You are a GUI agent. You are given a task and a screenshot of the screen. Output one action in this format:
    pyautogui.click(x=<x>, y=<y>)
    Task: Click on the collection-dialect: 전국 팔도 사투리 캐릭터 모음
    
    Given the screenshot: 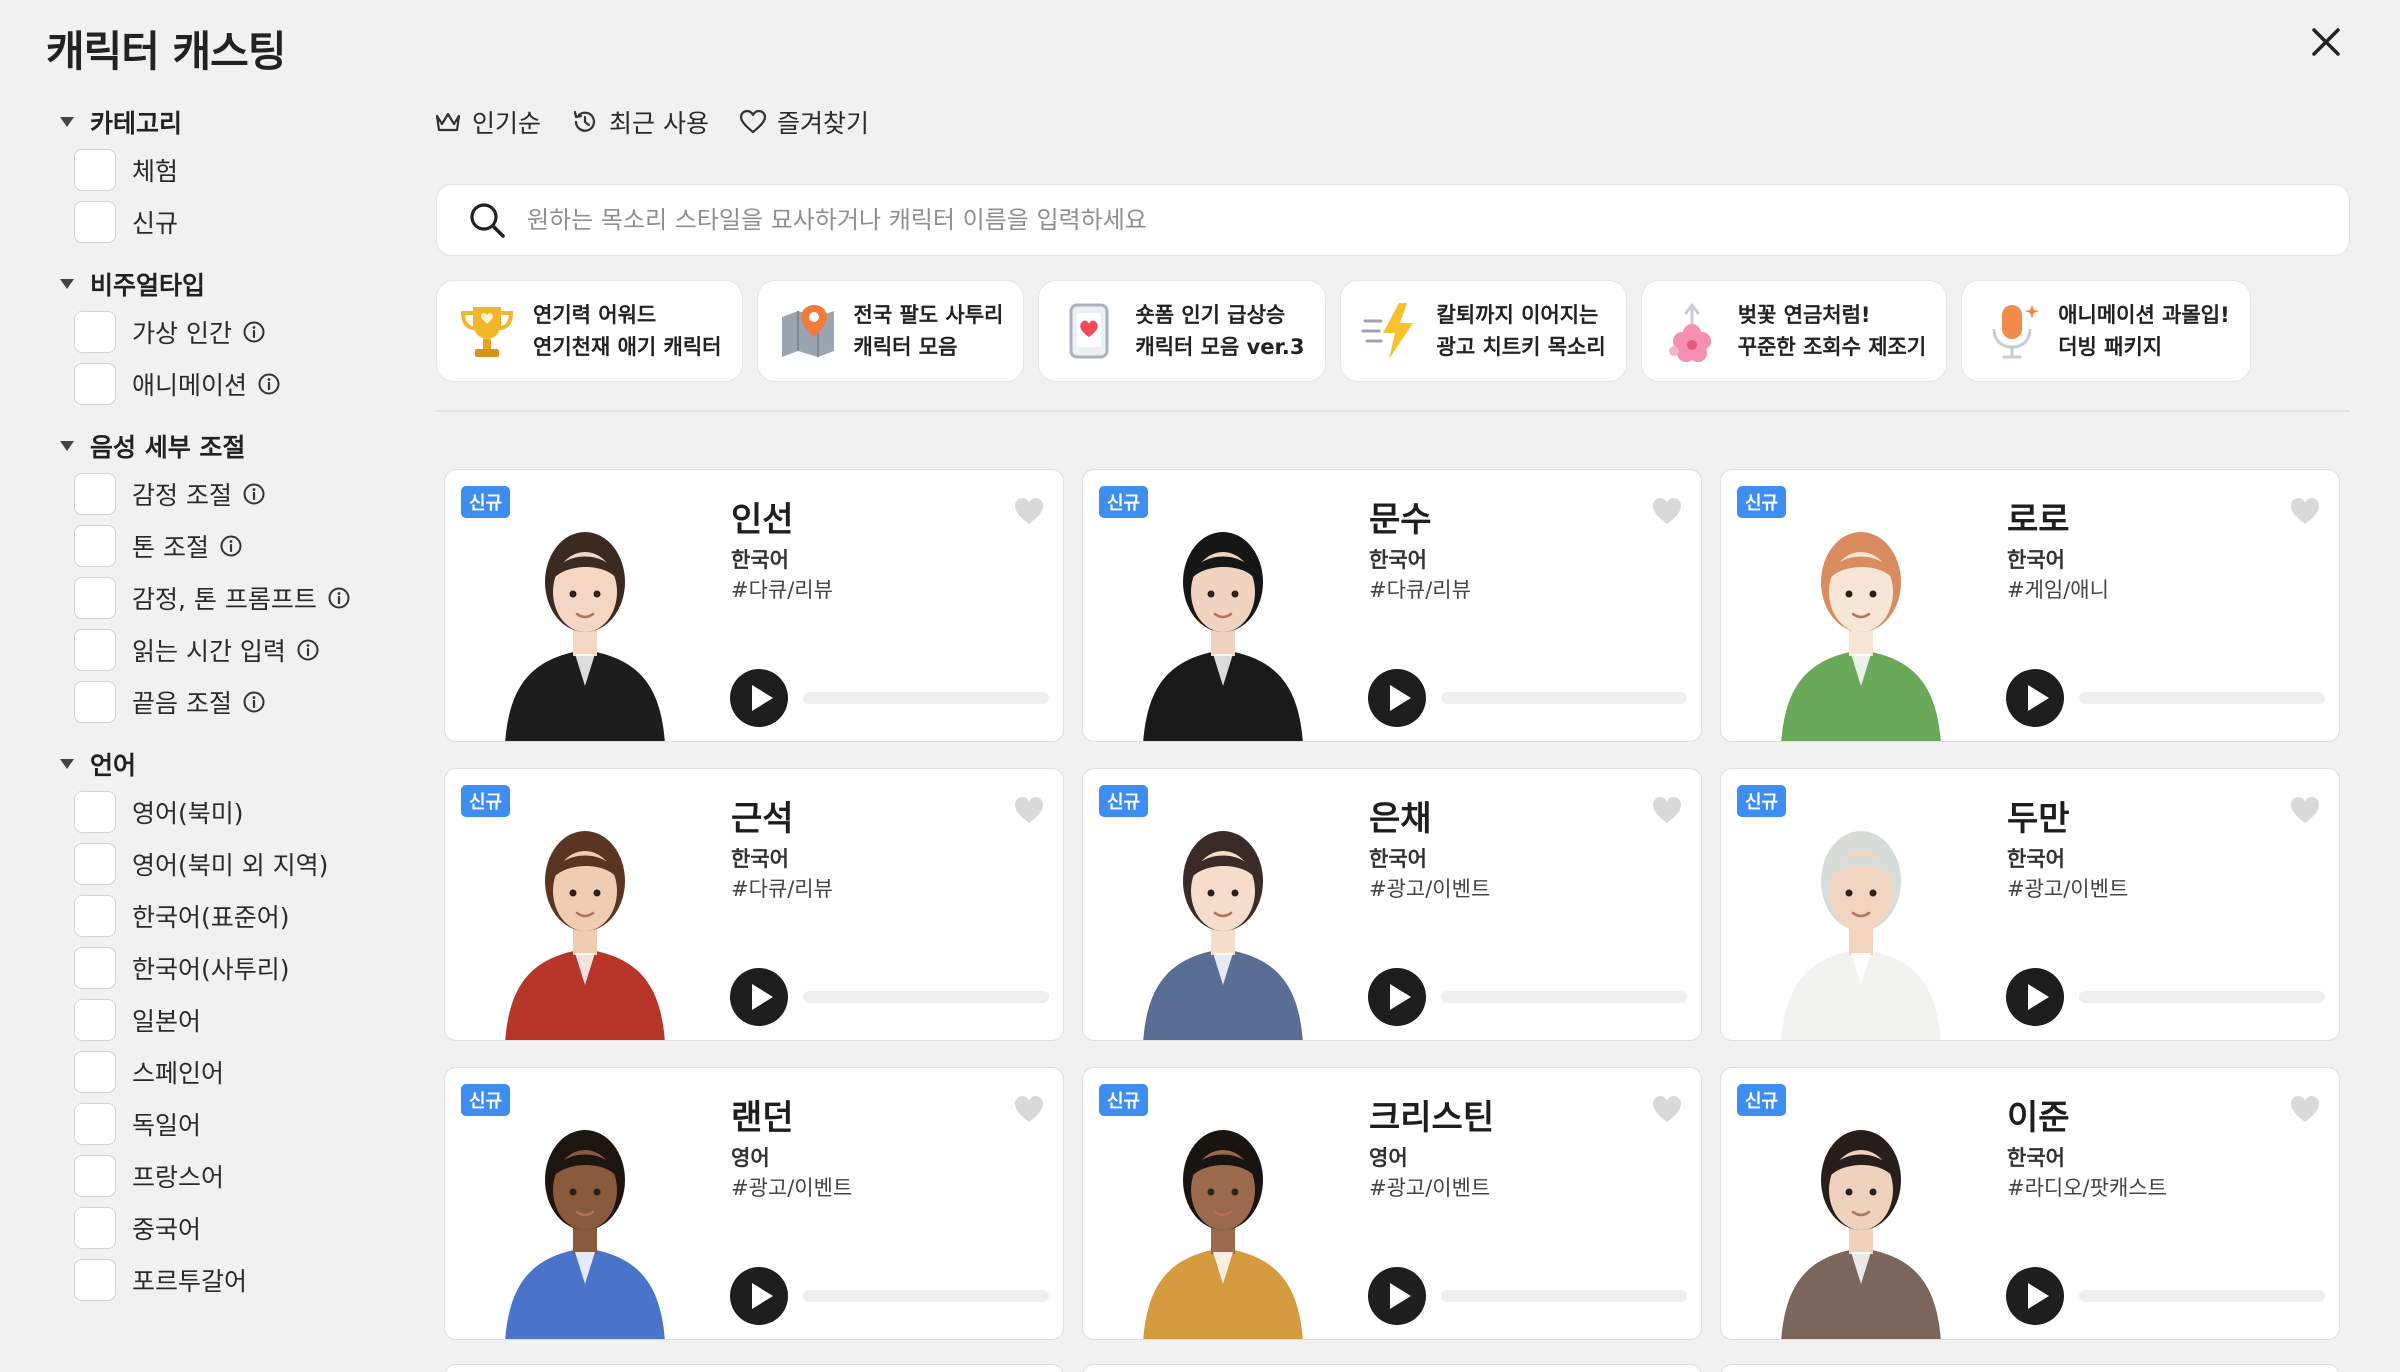 What is the action you would take?
    pyautogui.click(x=890, y=331)
    